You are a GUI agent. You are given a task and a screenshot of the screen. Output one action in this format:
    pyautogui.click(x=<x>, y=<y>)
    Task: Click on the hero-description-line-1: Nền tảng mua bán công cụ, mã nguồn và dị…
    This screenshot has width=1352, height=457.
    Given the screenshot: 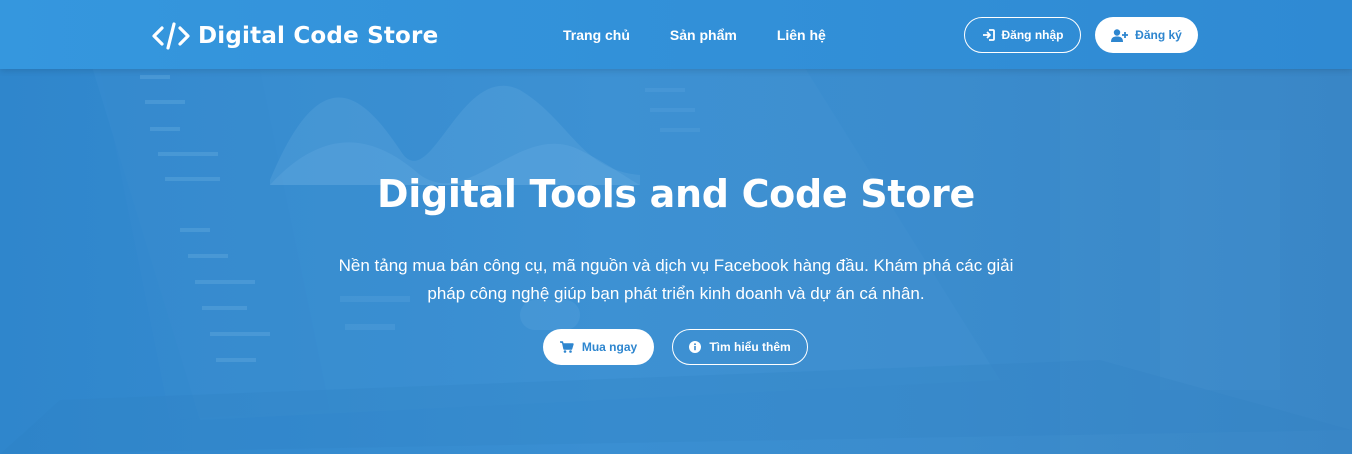 What is the action you would take?
    pyautogui.click(x=676, y=265)
    